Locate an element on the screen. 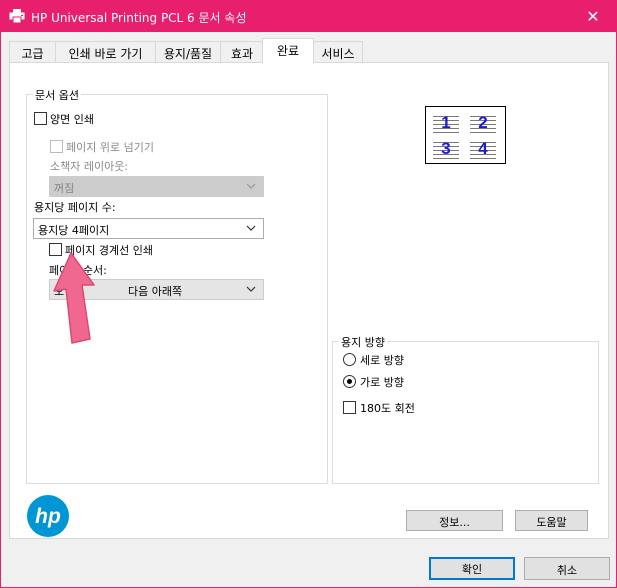 The width and height of the screenshot is (617, 588). preview-number: 2 is located at coordinates (483, 122).